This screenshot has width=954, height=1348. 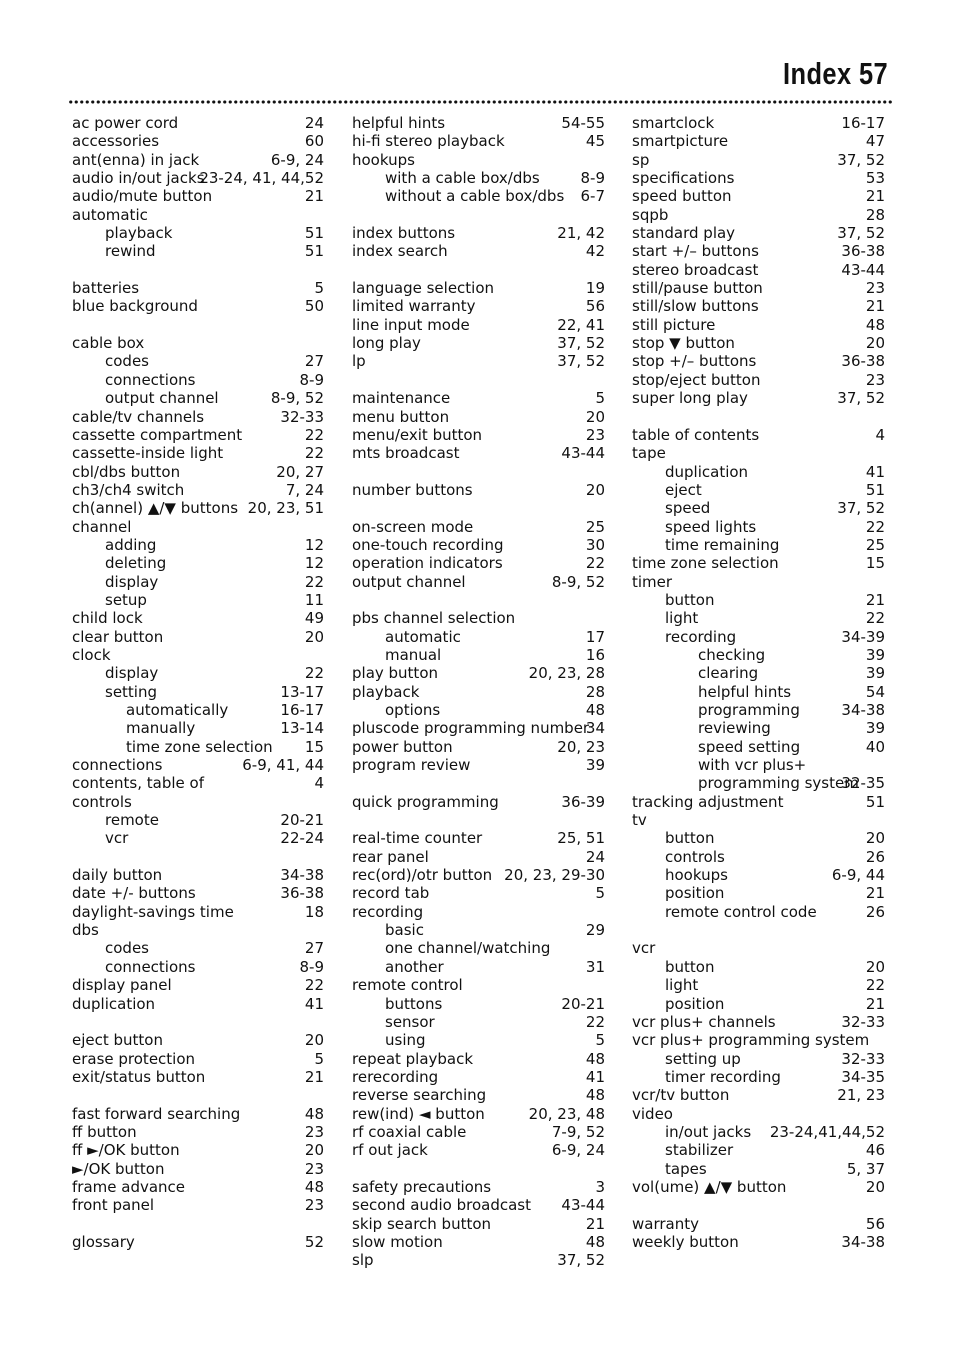 I want to click on index-term: fast forward searching, so click(x=156, y=1113).